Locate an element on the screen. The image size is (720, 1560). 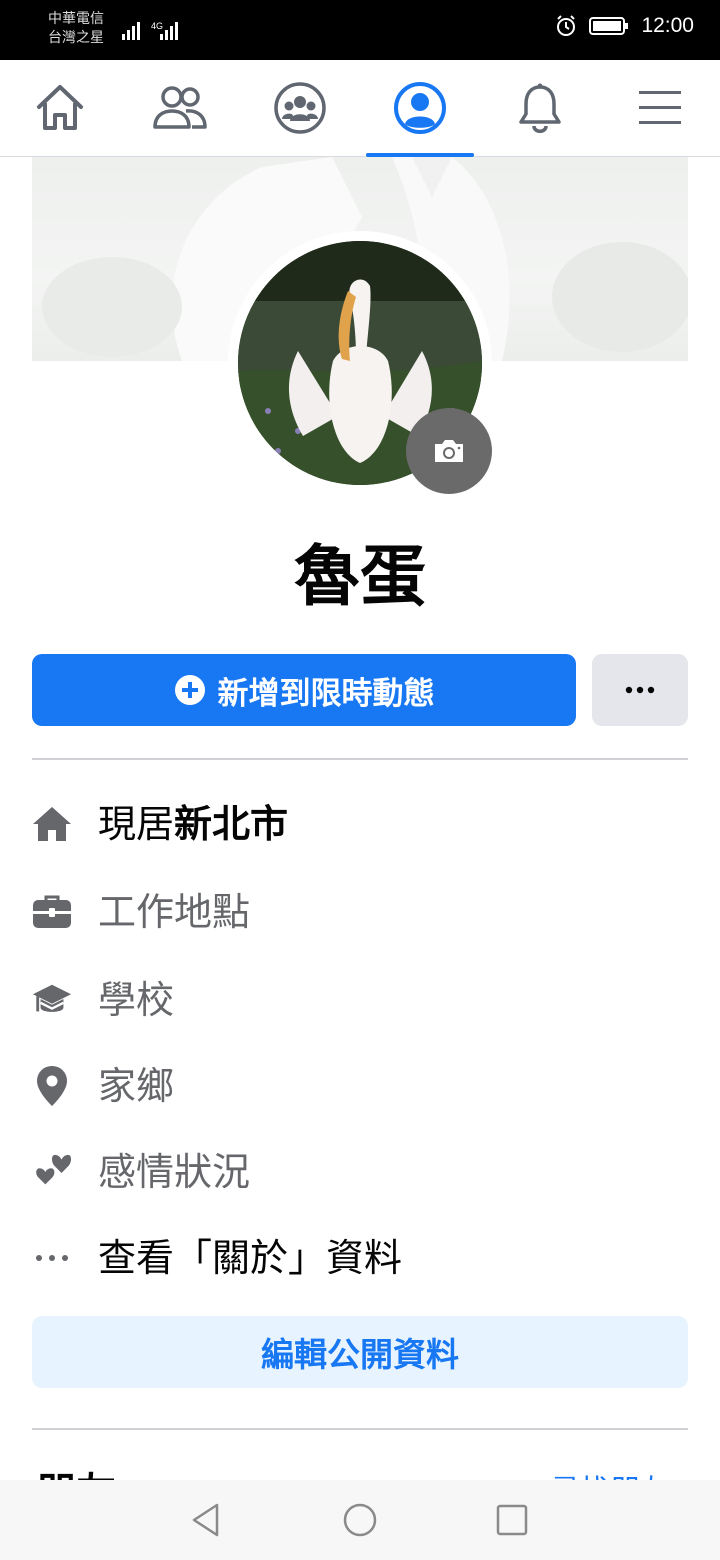
school-text: 學校 is located at coordinates (136, 1000).